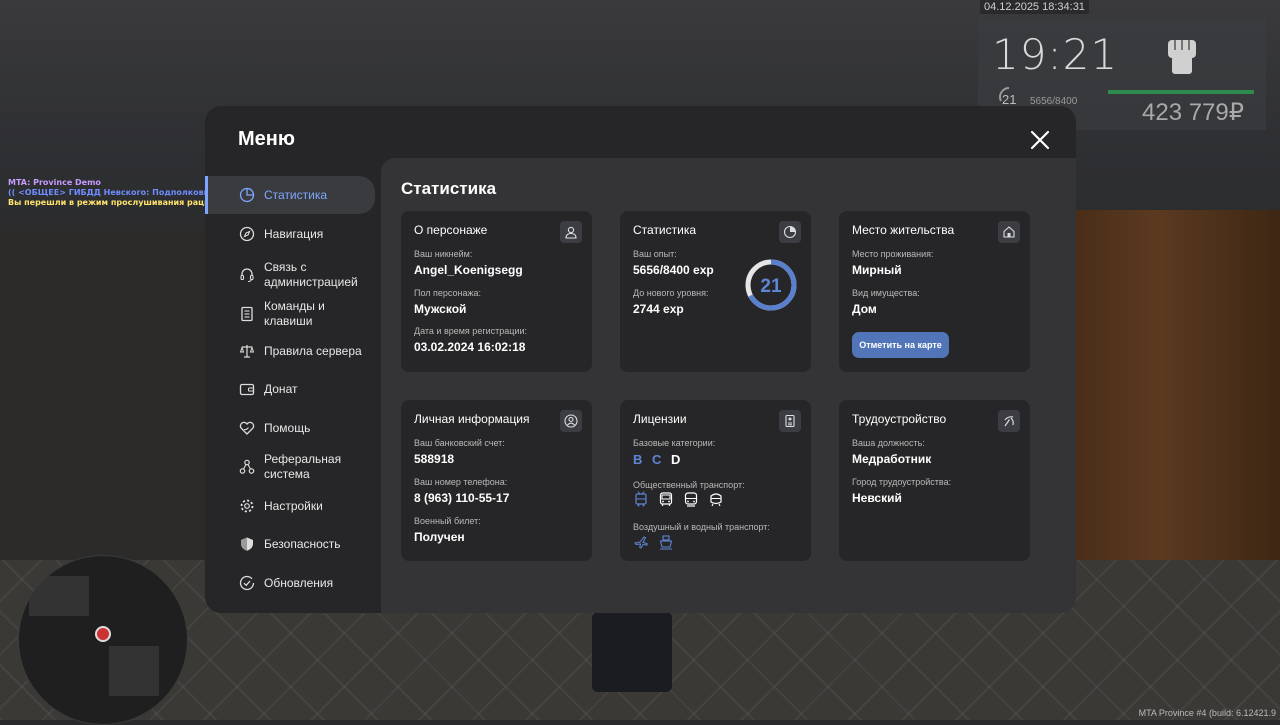 The height and width of the screenshot is (725, 1280). I want to click on sidebar-item-admin-contact: Связь с администрацией, so click(290, 275).